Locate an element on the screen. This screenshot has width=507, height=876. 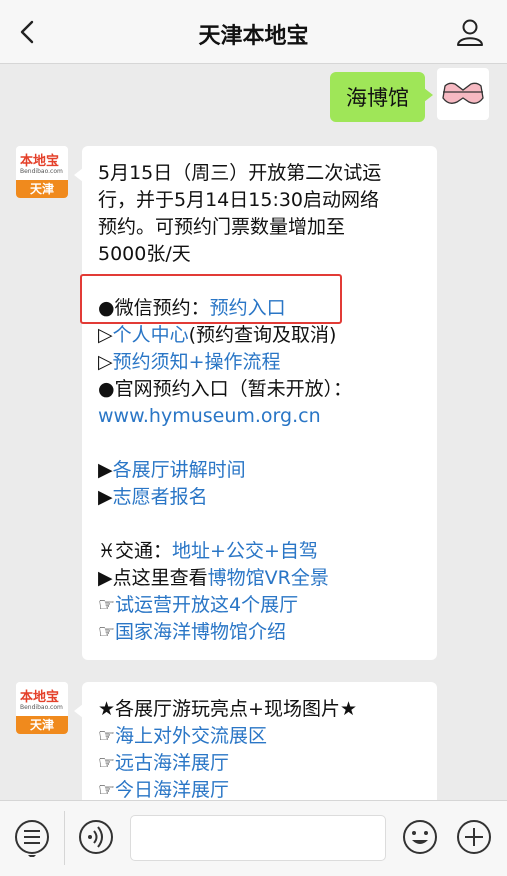
trial-halls-line: ☞试运营开放这4个展厅 is located at coordinates (259, 605).